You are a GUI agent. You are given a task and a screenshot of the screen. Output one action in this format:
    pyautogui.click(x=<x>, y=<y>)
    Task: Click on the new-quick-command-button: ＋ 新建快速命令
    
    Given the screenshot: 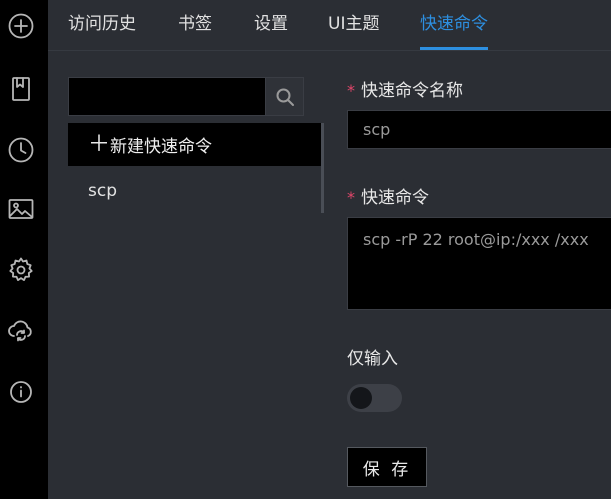 What is the action you would take?
    pyautogui.click(x=196, y=144)
    